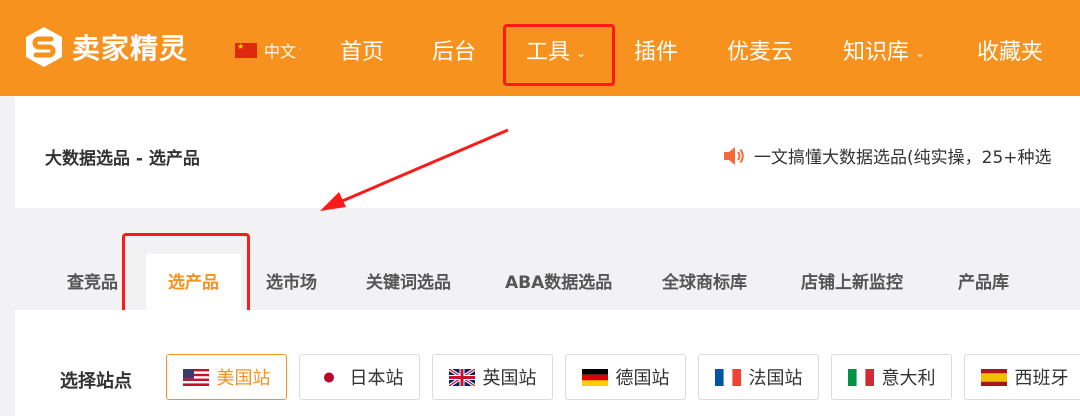  What do you see at coordinates (130, 48) in the screenshot?
I see `brand-name: 卖家精灵` at bounding box center [130, 48].